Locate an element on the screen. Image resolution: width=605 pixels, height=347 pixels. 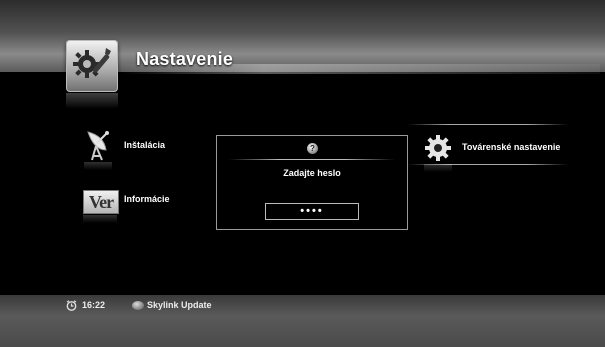
version-icon: Ver is located at coordinates (101, 202).